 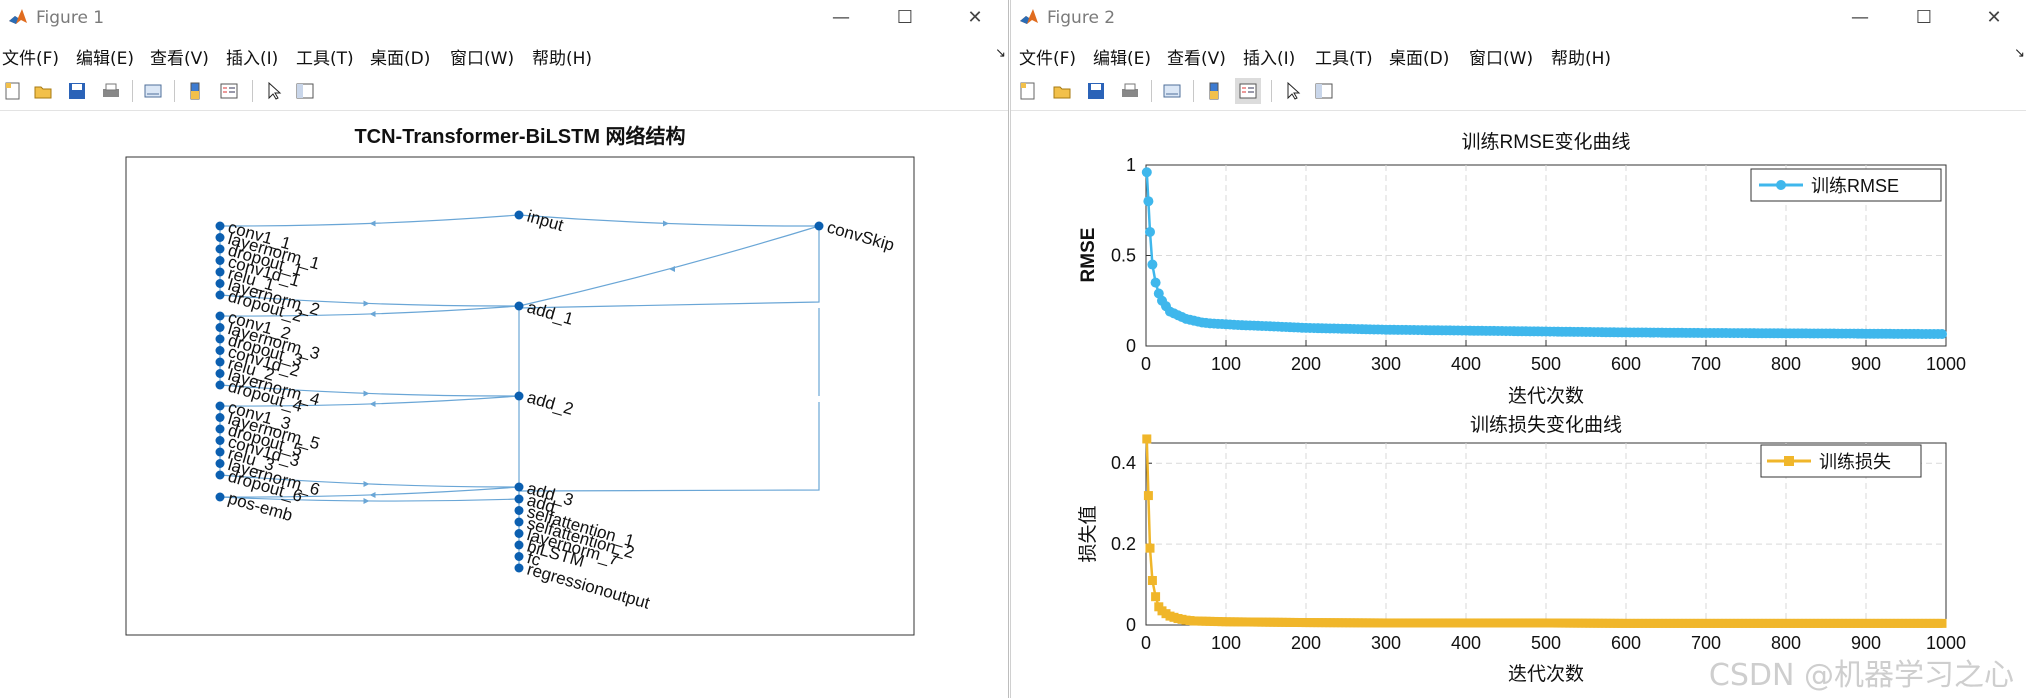 What do you see at coordinates (1466, 364) in the screenshot?
I see `x-tick-label: 400` at bounding box center [1466, 364].